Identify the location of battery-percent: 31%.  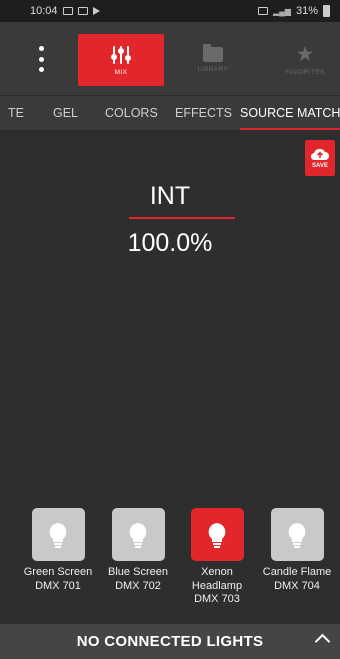
(306, 11).